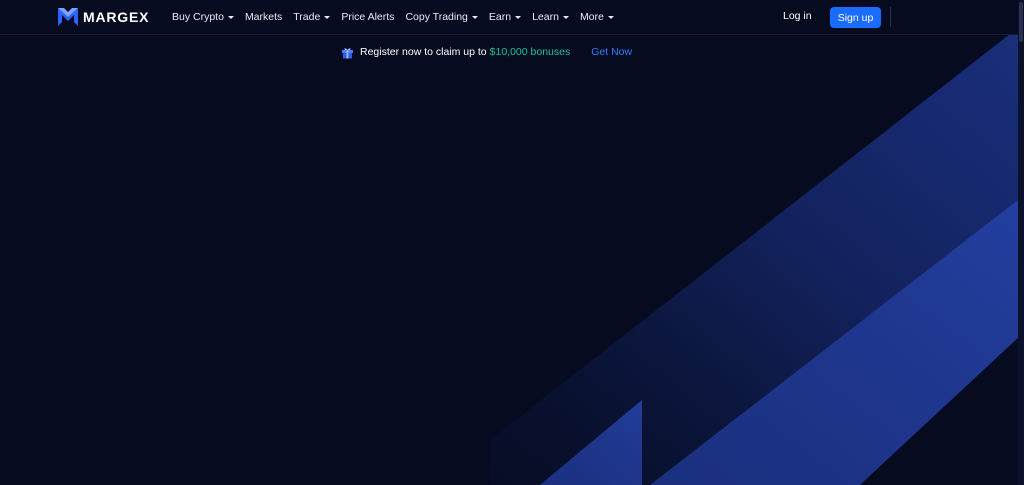  What do you see at coordinates (500, 17) in the screenshot?
I see `nav-item-label: Earn` at bounding box center [500, 17].